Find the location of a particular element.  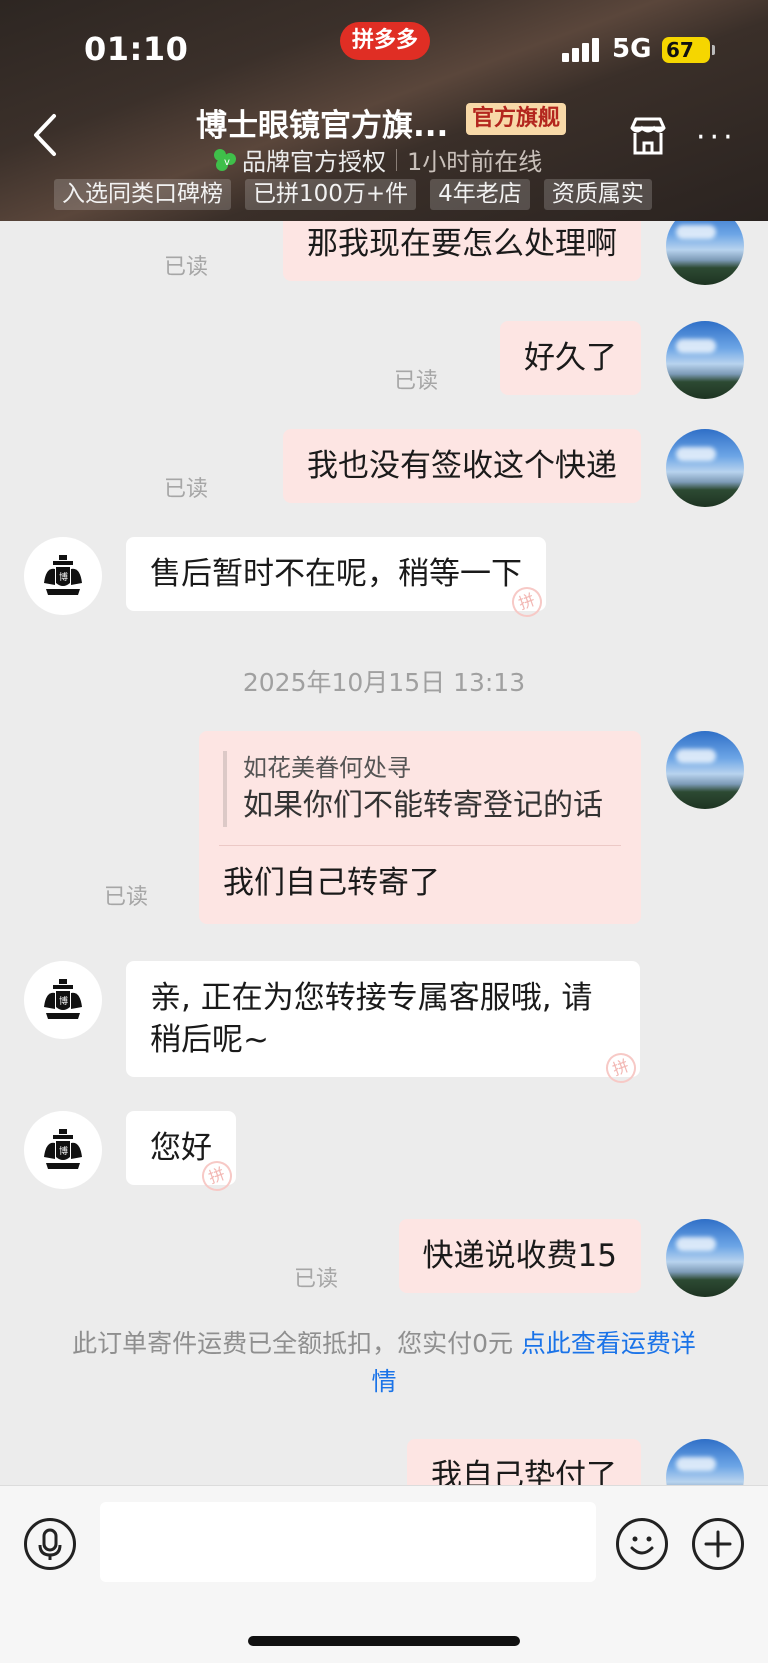

more-icon: ··· is located at coordinates (716, 137).